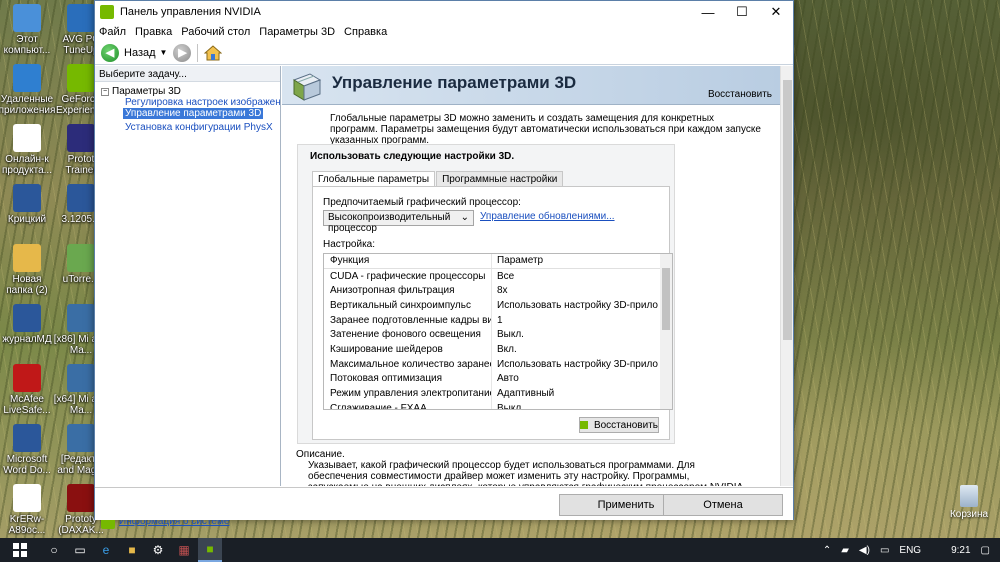 The image size is (1000, 562). What do you see at coordinates (575, 320) in the screenshot?
I see `setting-cell: 1` at bounding box center [575, 320].